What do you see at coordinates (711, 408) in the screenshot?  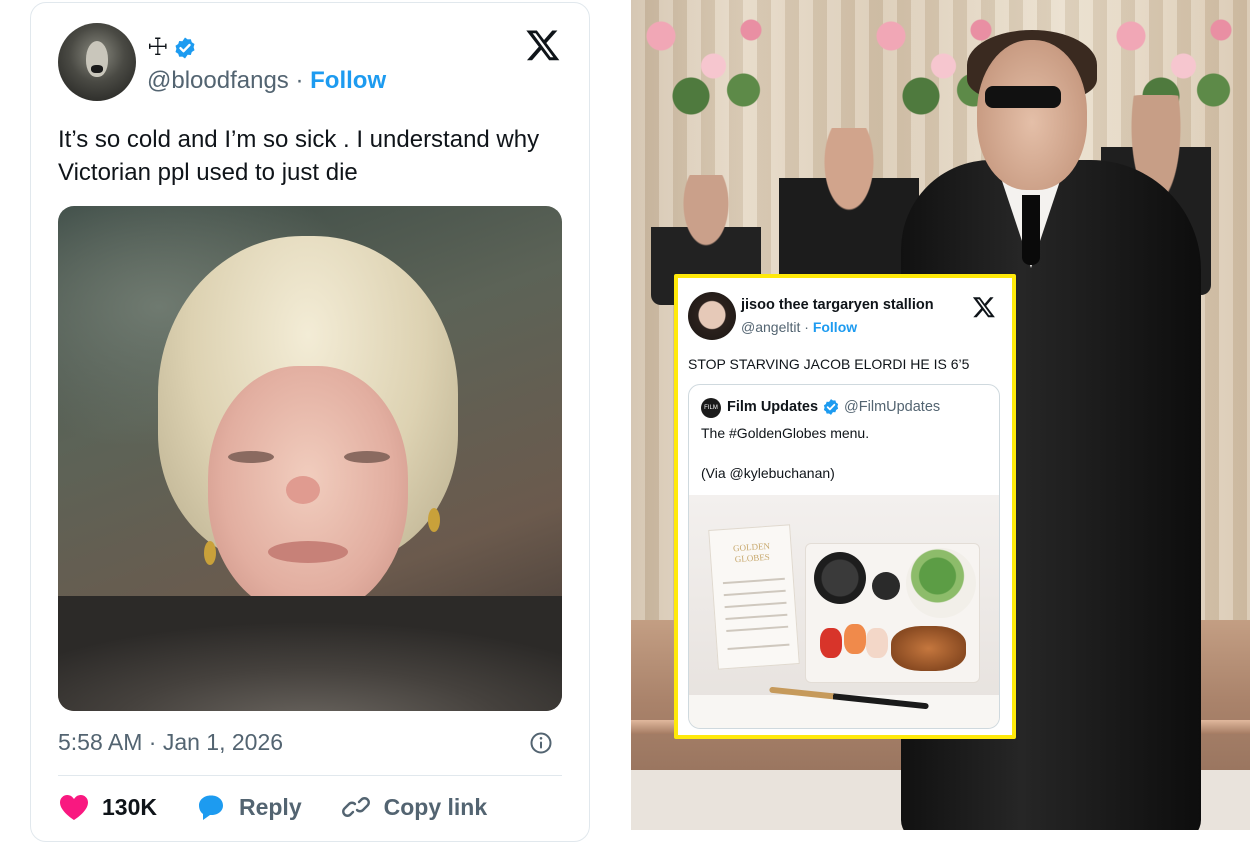 I see `quoted-avatar: FILM` at bounding box center [711, 408].